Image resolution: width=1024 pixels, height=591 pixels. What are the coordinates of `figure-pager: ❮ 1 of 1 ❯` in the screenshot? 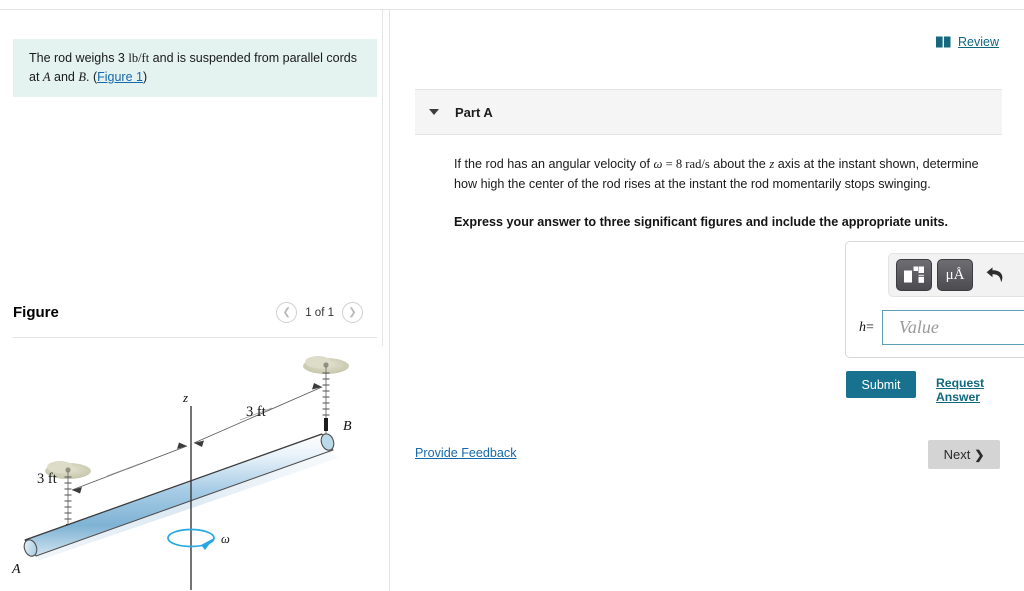 It's located at (319, 312).